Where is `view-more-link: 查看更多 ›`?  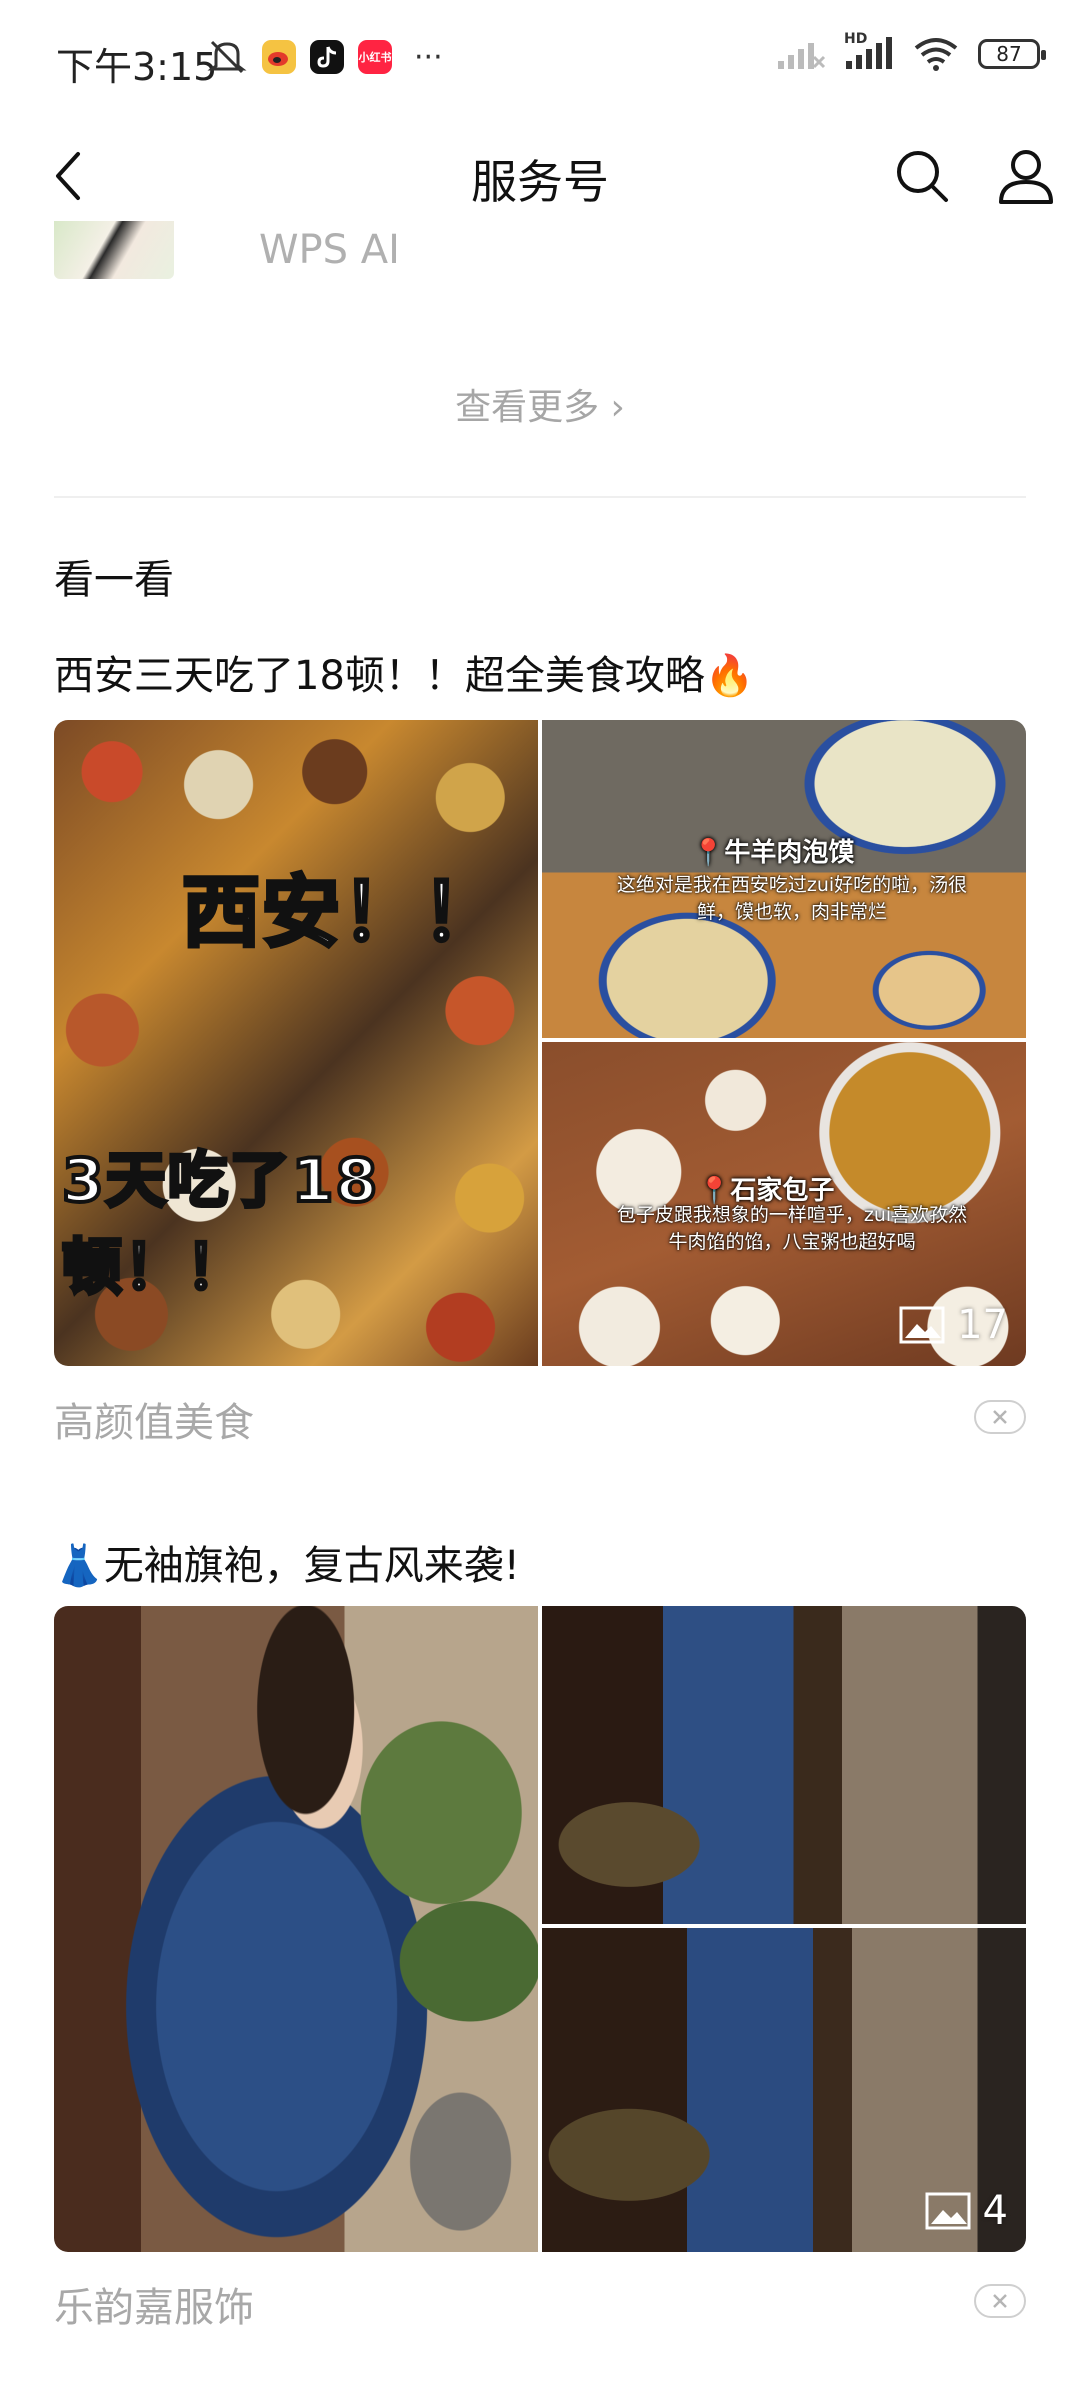
view-more-link: 查看更多 › is located at coordinates (540, 404).